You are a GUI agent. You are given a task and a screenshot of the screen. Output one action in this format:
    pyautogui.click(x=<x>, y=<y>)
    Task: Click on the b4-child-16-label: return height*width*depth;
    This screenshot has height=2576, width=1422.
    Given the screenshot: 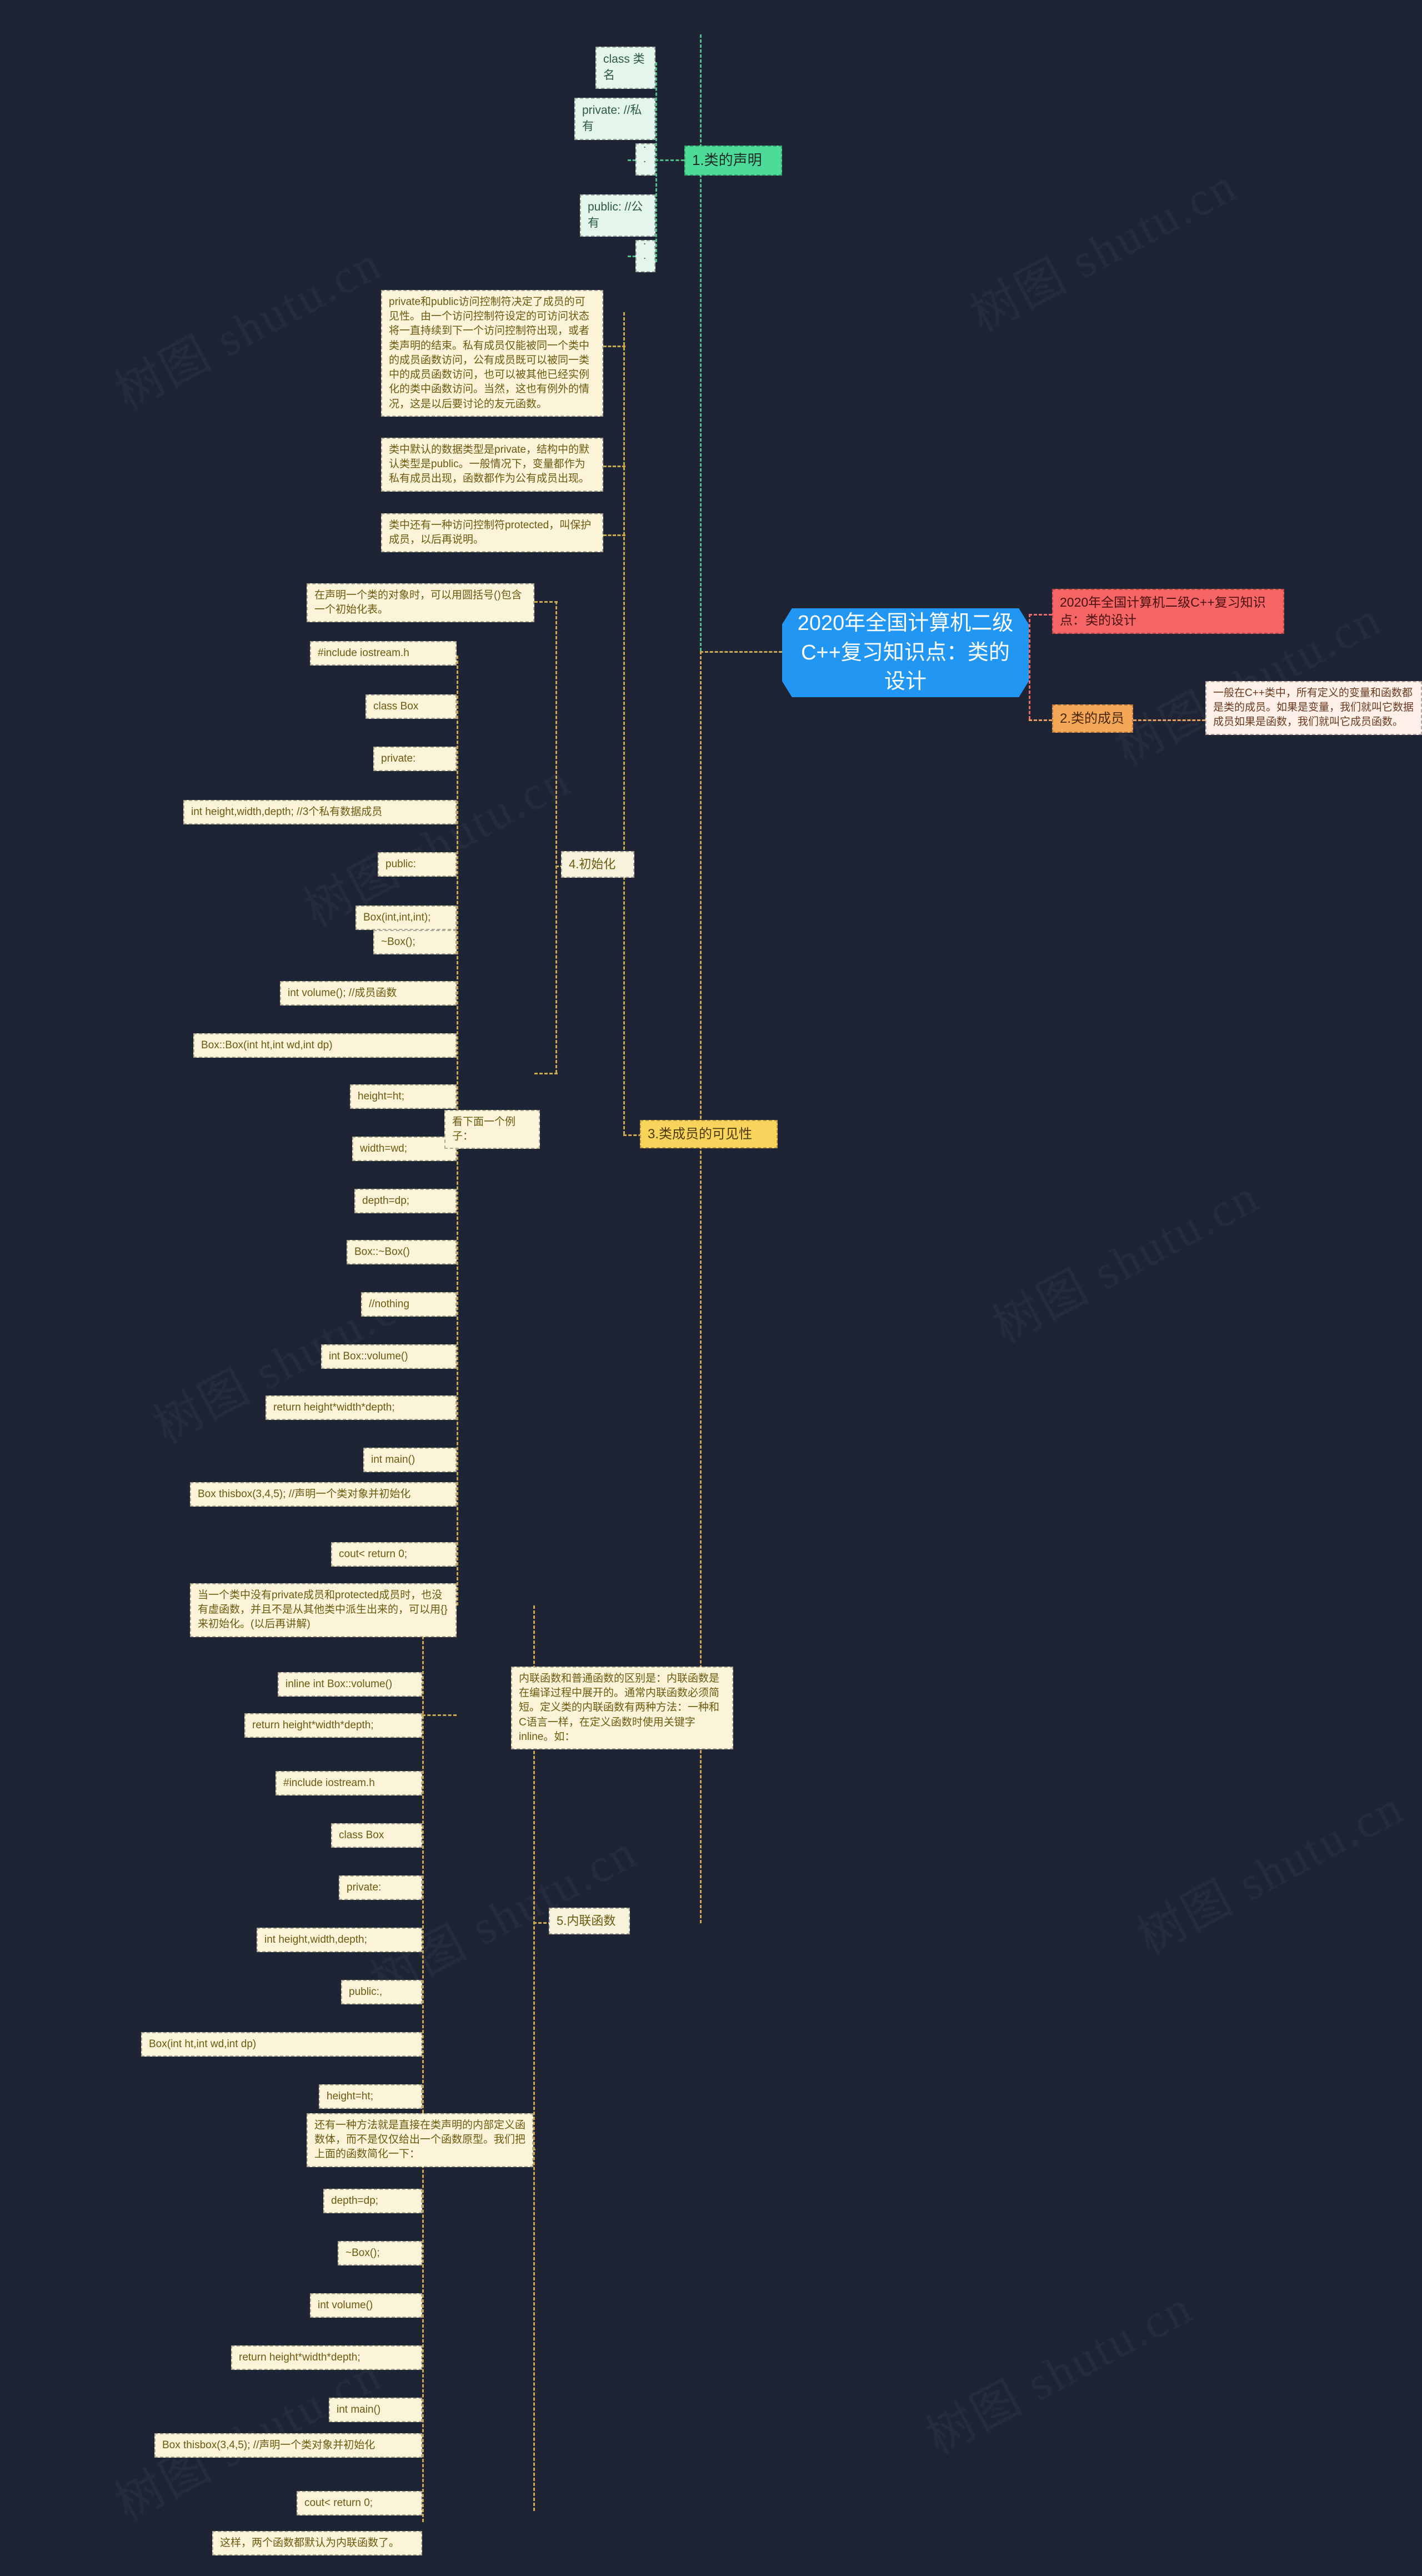 What is the action you would take?
    pyautogui.click(x=334, y=1407)
    